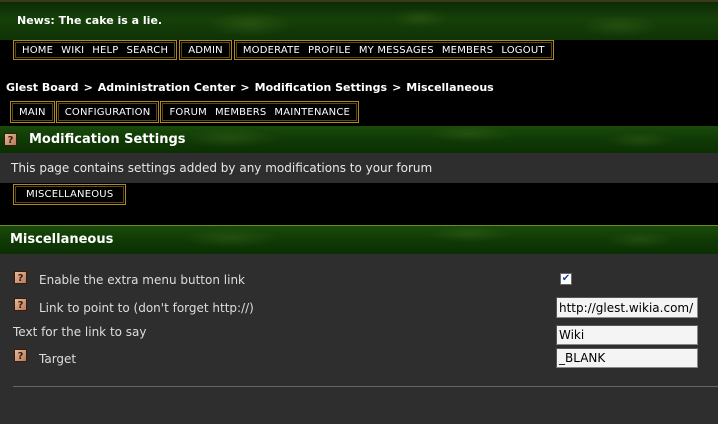 Image resolution: width=718 pixels, height=424 pixels. I want to click on menu-item-logout: LOGOUT, so click(522, 50).